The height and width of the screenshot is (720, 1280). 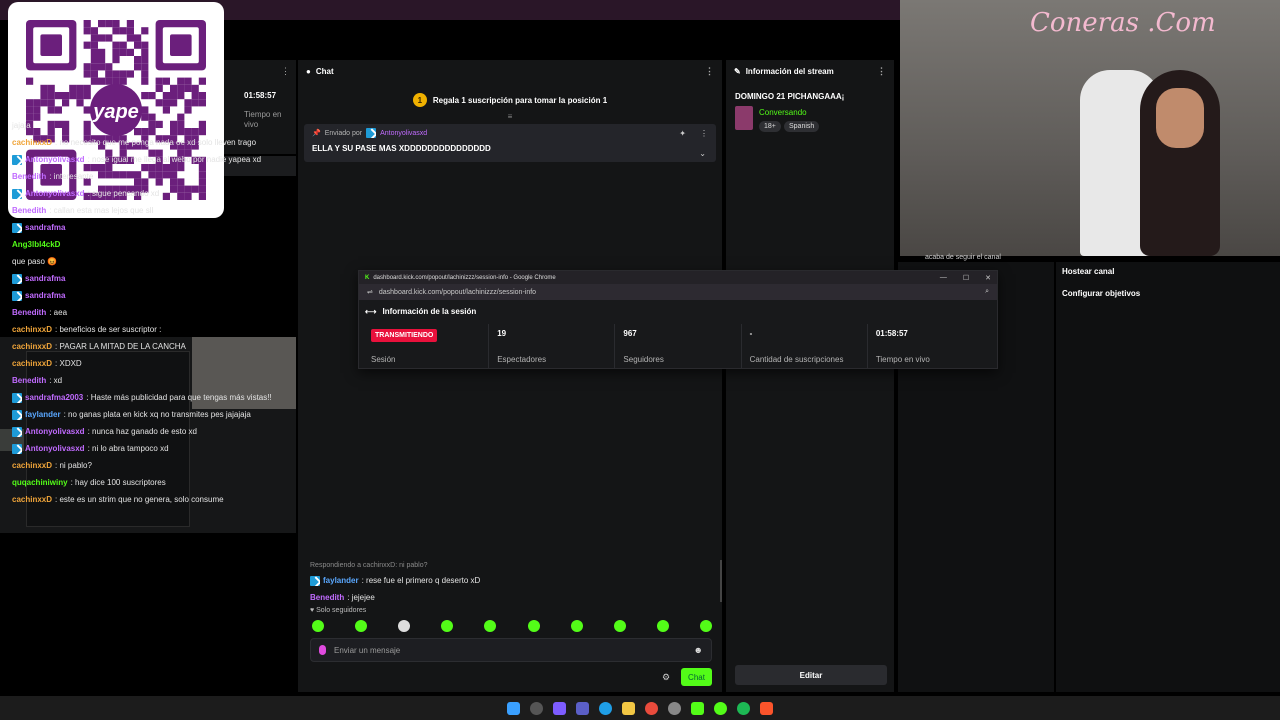 What do you see at coordinates (721, 581) in the screenshot?
I see `chat-scrollbar` at bounding box center [721, 581].